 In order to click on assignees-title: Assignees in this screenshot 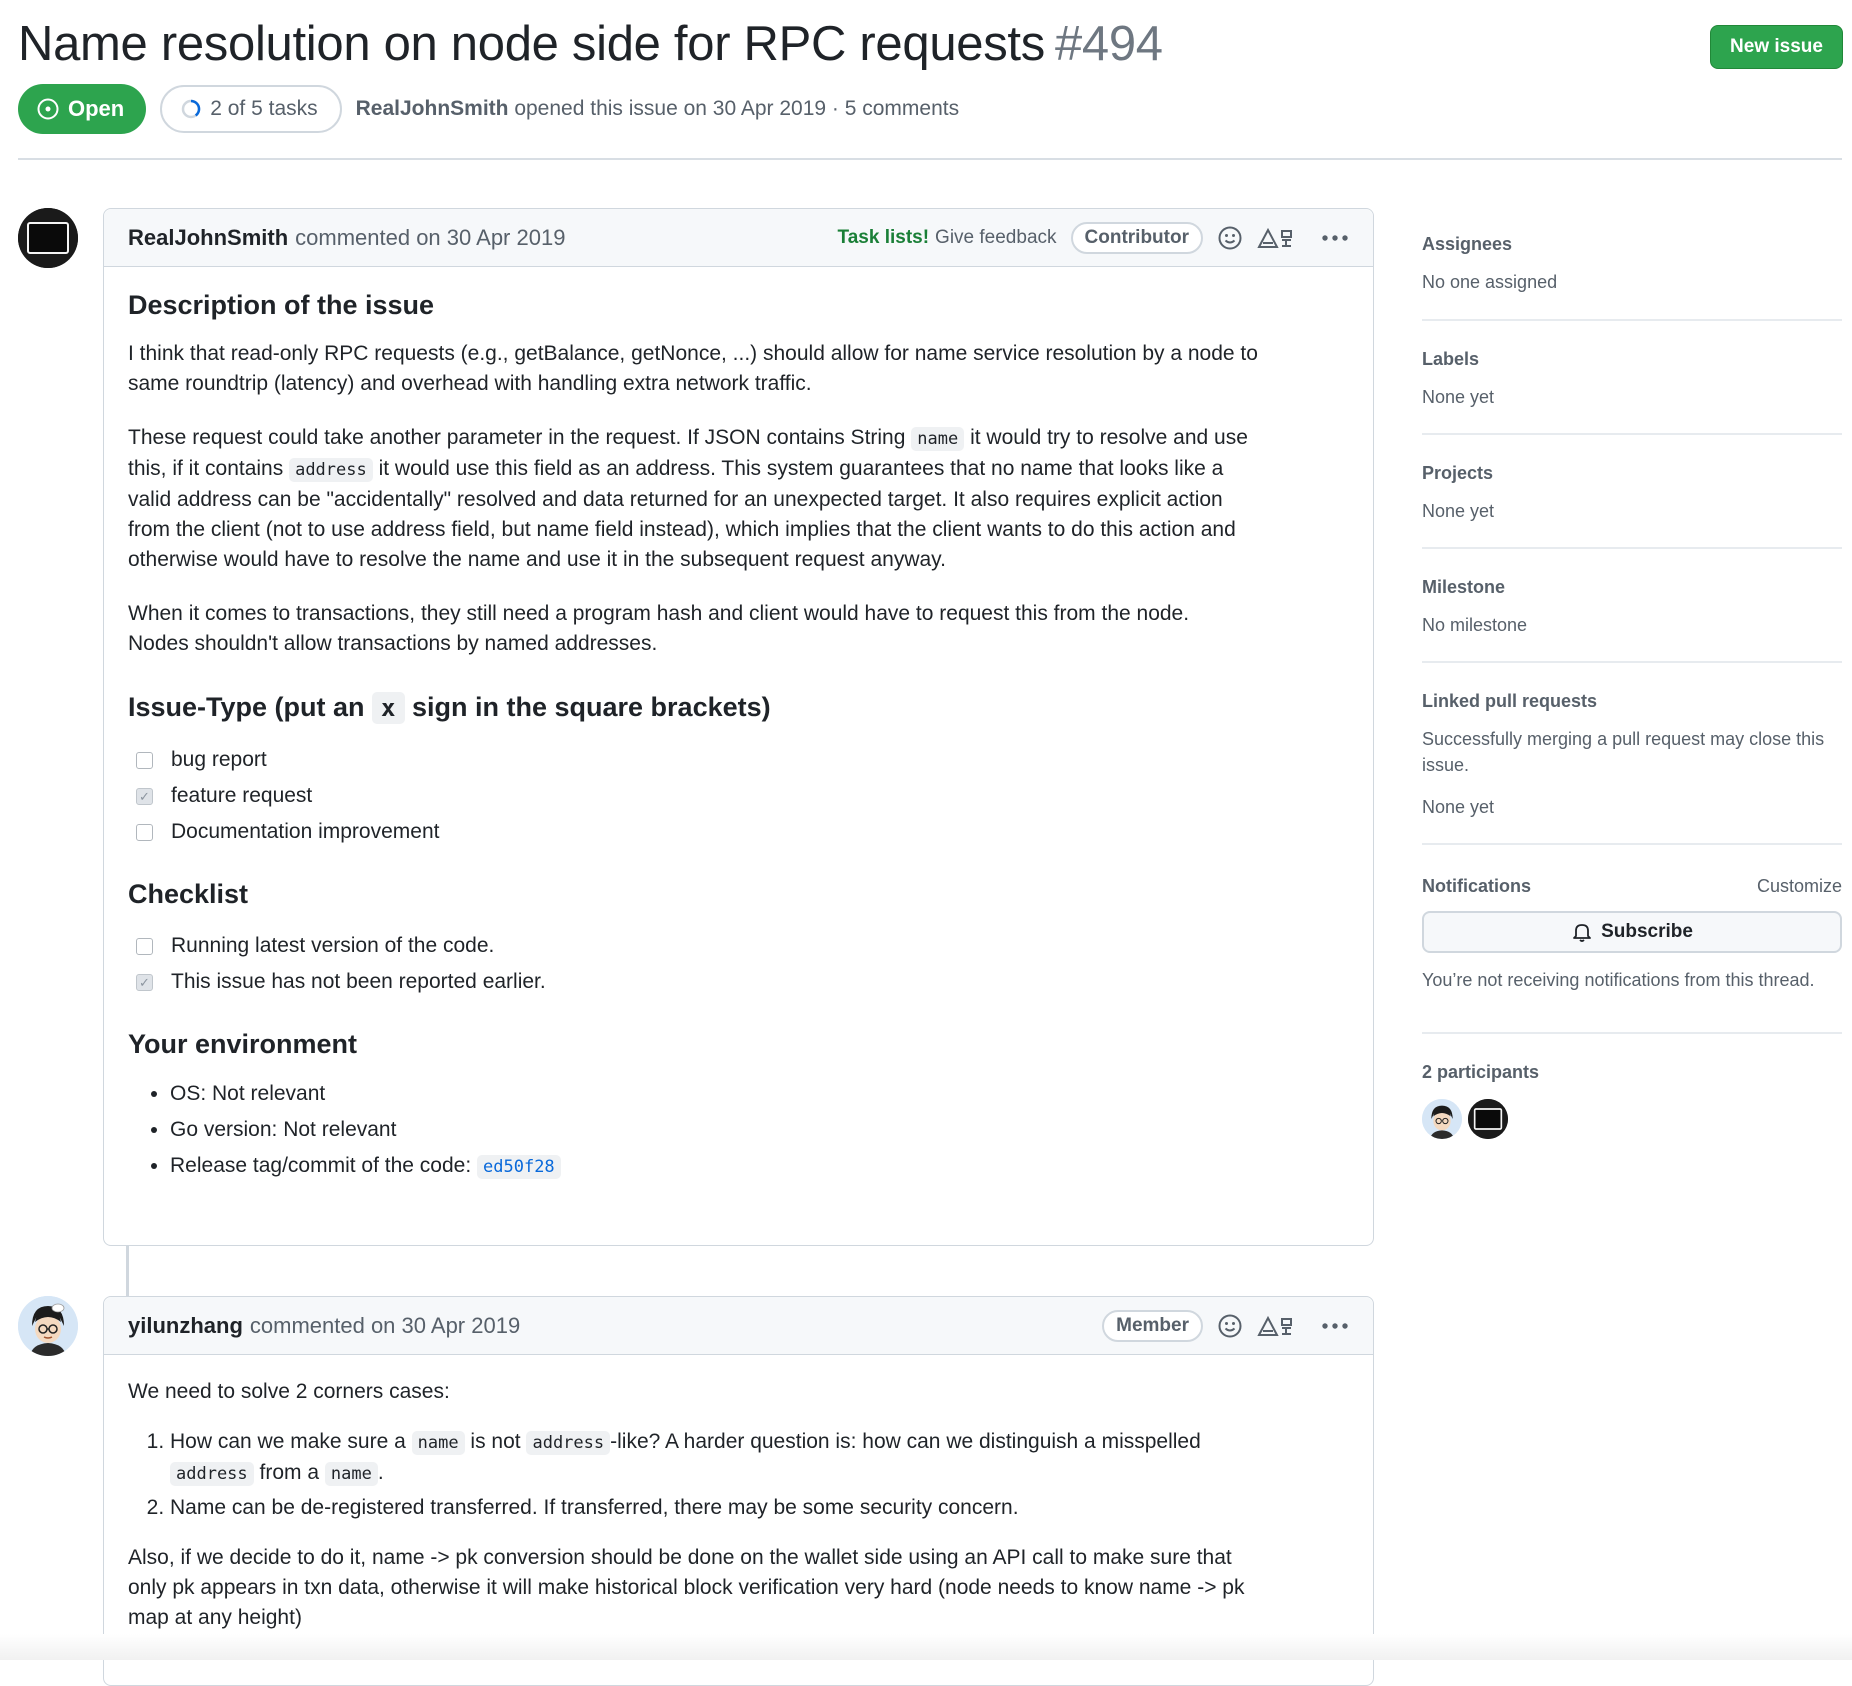, I will do `click(1467, 244)`.